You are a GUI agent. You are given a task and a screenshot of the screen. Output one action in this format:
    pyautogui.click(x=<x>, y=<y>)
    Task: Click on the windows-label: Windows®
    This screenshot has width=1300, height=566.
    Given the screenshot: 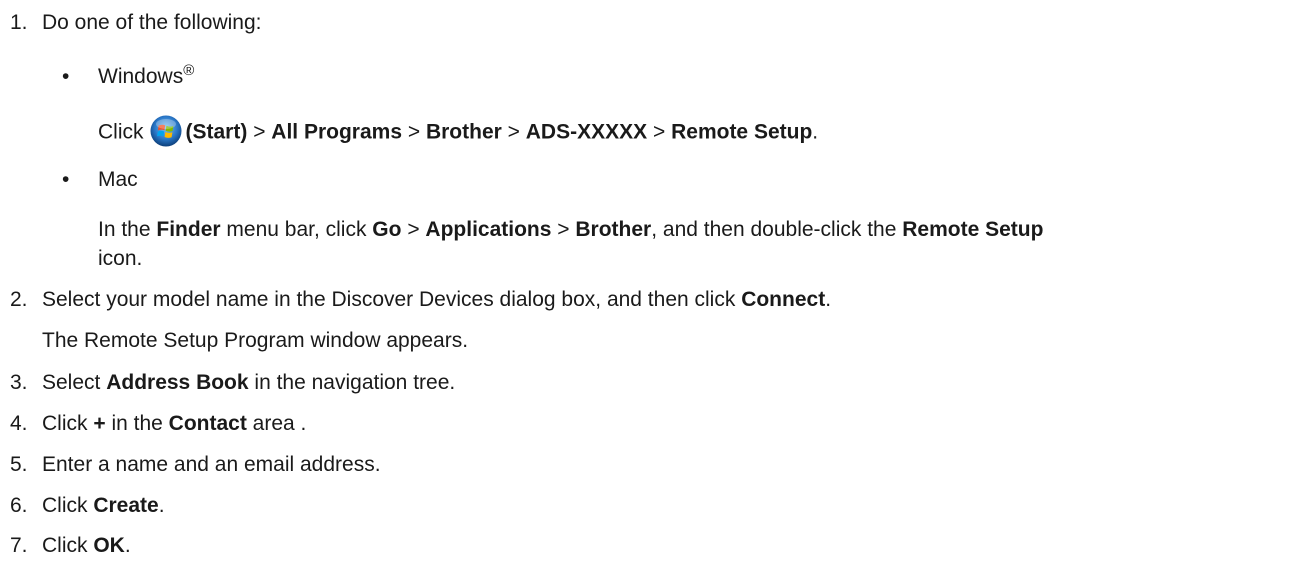 What is the action you would take?
    pyautogui.click(x=146, y=75)
    